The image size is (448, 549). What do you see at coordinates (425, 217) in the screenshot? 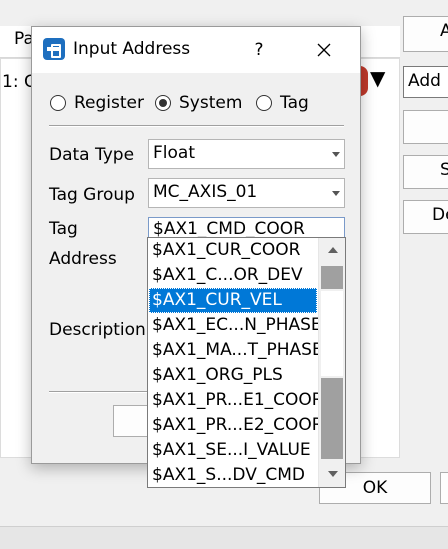
I see `parent-button-de: De` at bounding box center [425, 217].